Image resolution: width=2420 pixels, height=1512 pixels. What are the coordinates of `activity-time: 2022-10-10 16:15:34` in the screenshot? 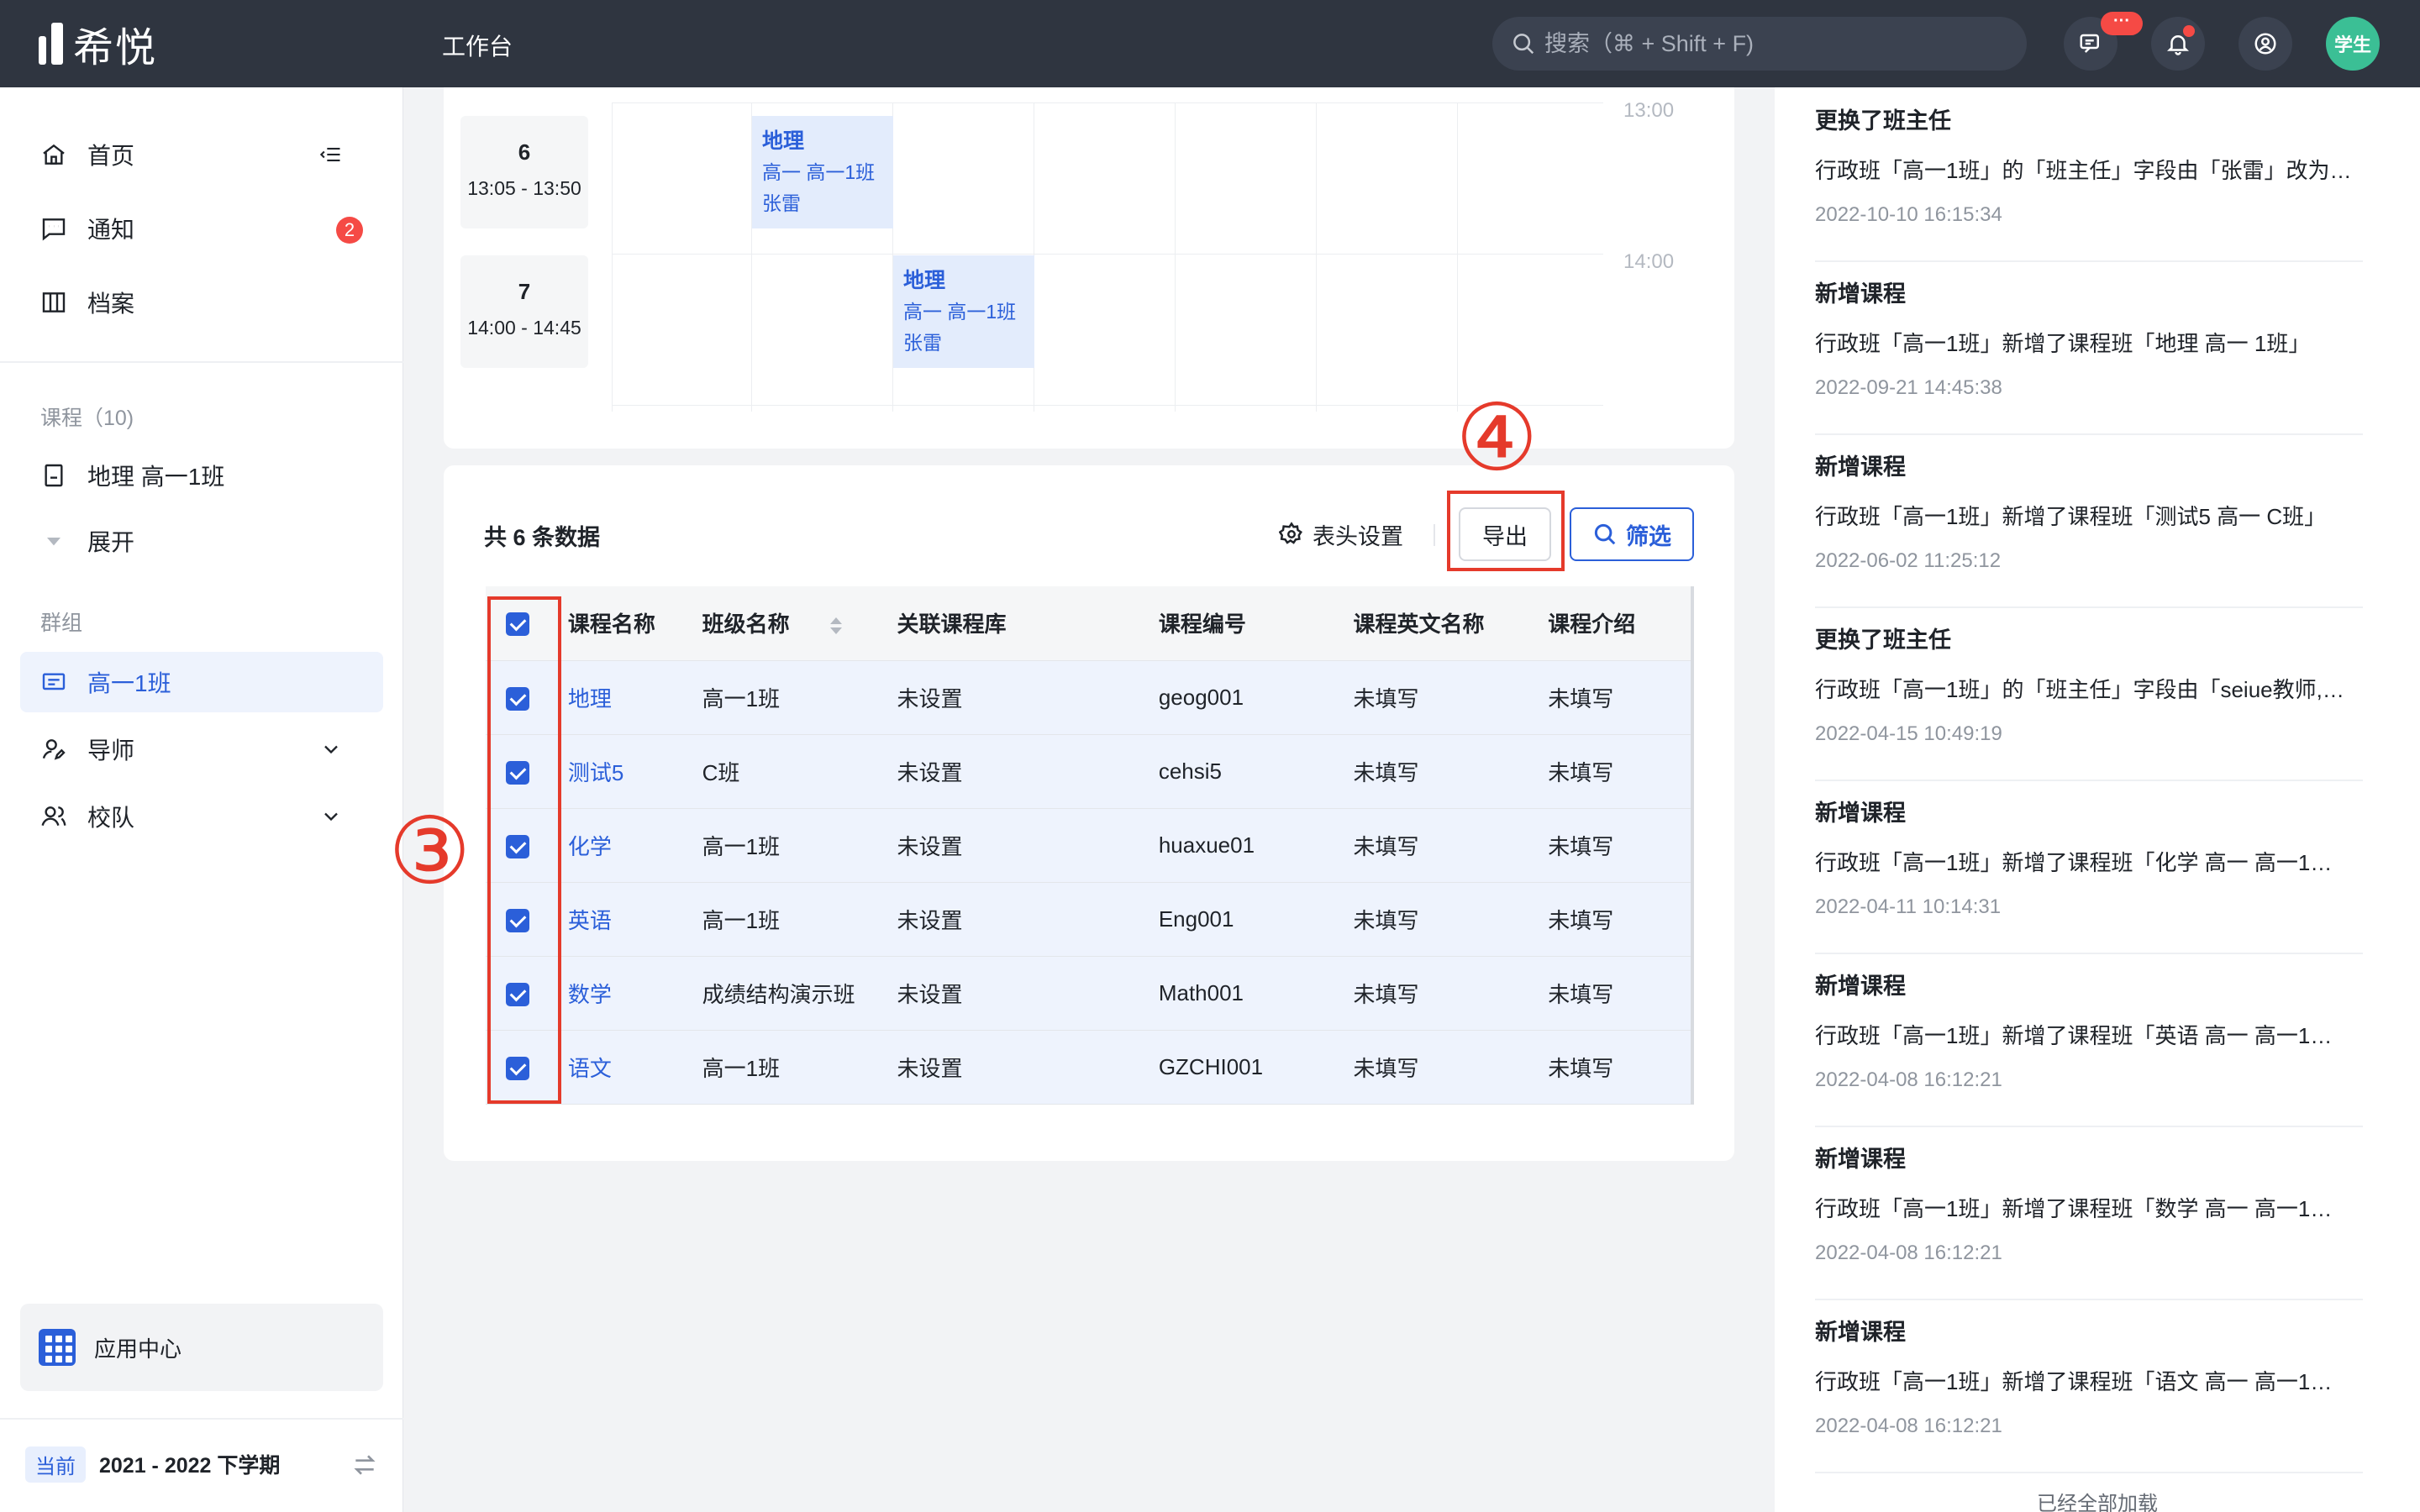 It's located at (1909, 214).